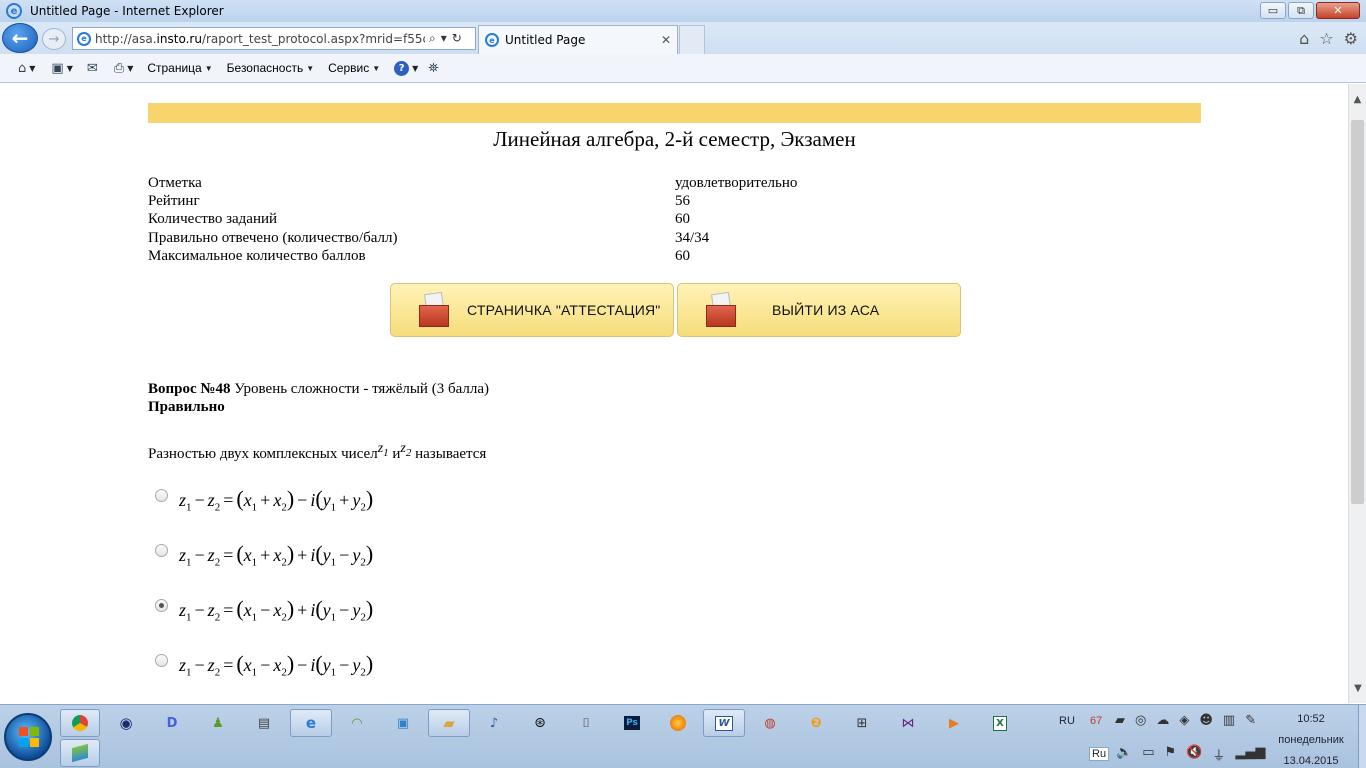 This screenshot has height=768, width=1366. I want to click on window-icon: ▣, so click(403, 723).